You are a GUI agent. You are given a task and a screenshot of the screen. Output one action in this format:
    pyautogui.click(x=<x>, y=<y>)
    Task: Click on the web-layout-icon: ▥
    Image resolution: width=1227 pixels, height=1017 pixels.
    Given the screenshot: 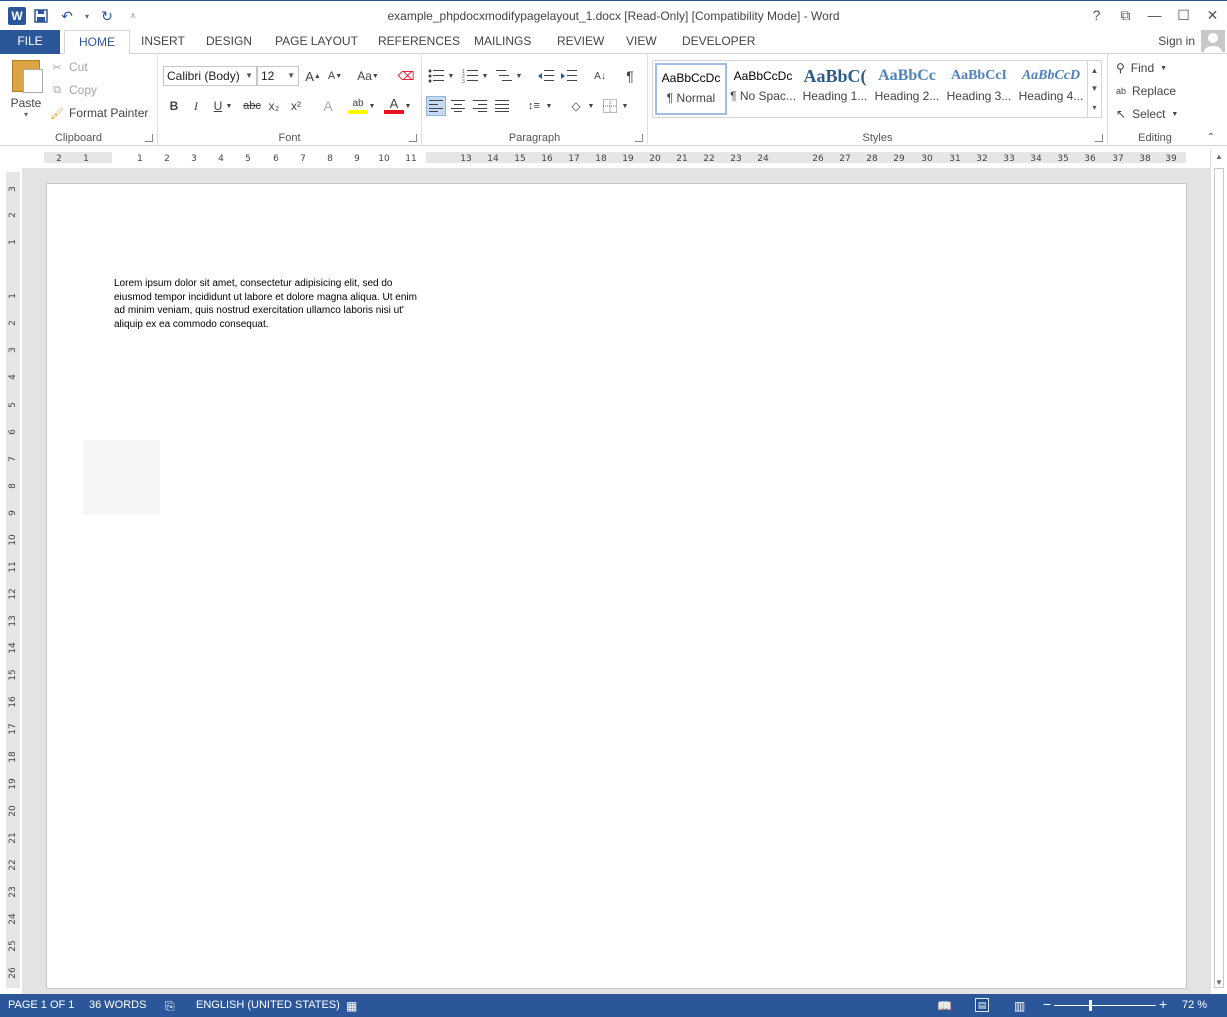 What is the action you would take?
    pyautogui.click(x=1019, y=1006)
    